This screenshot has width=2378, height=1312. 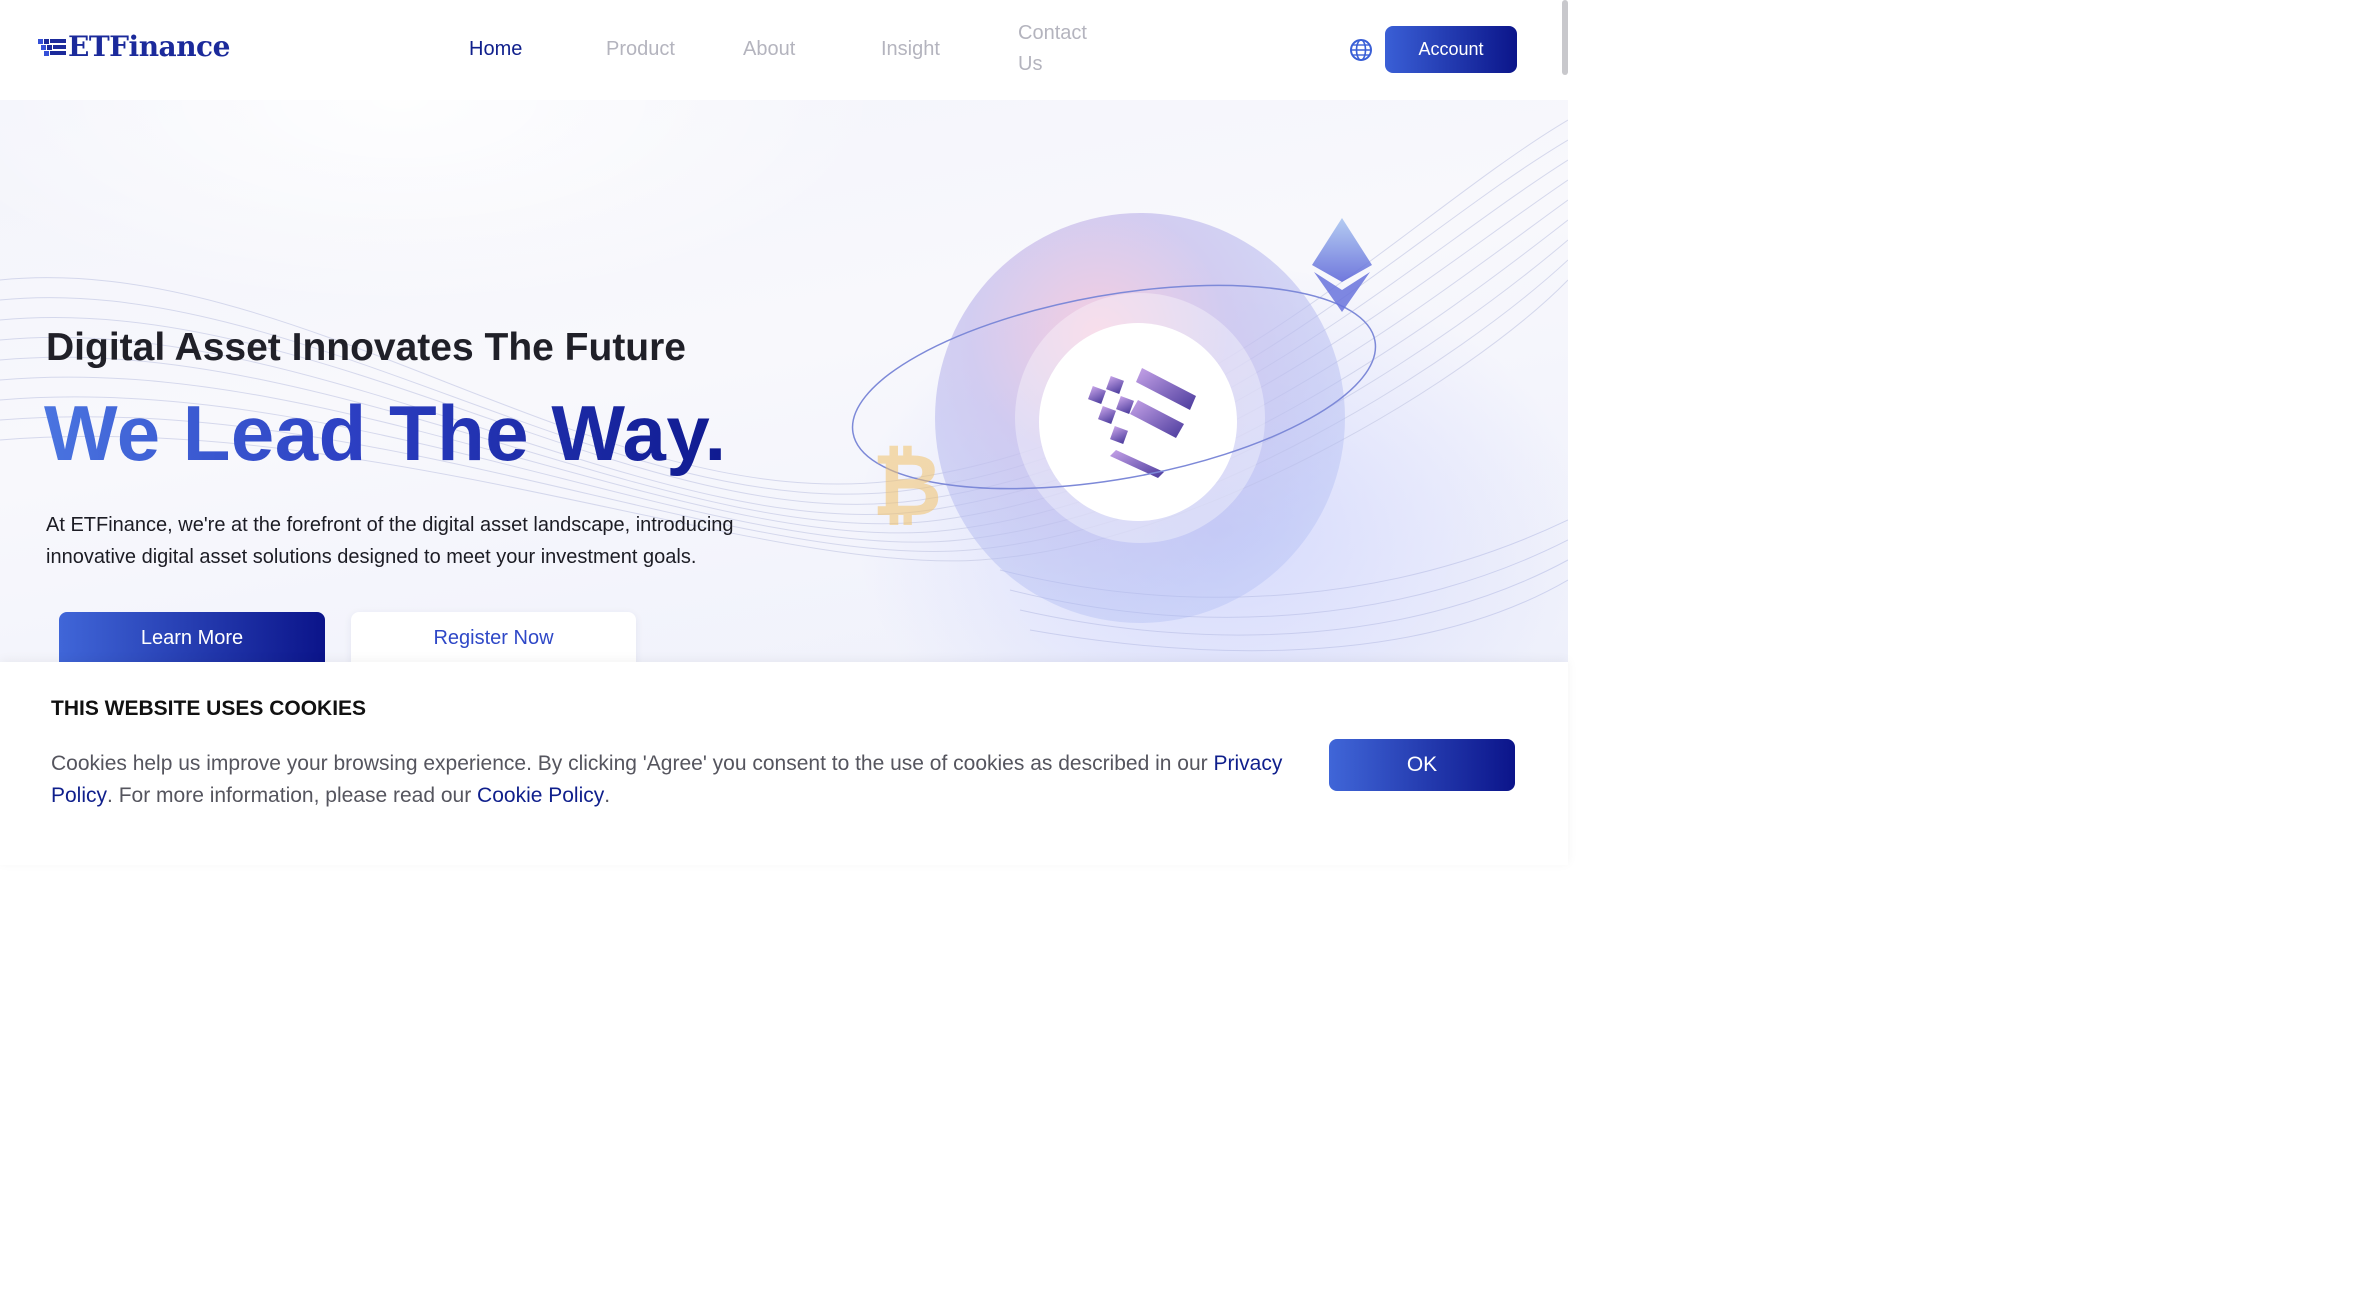 I want to click on nav-insight: Insight, so click(x=910, y=49).